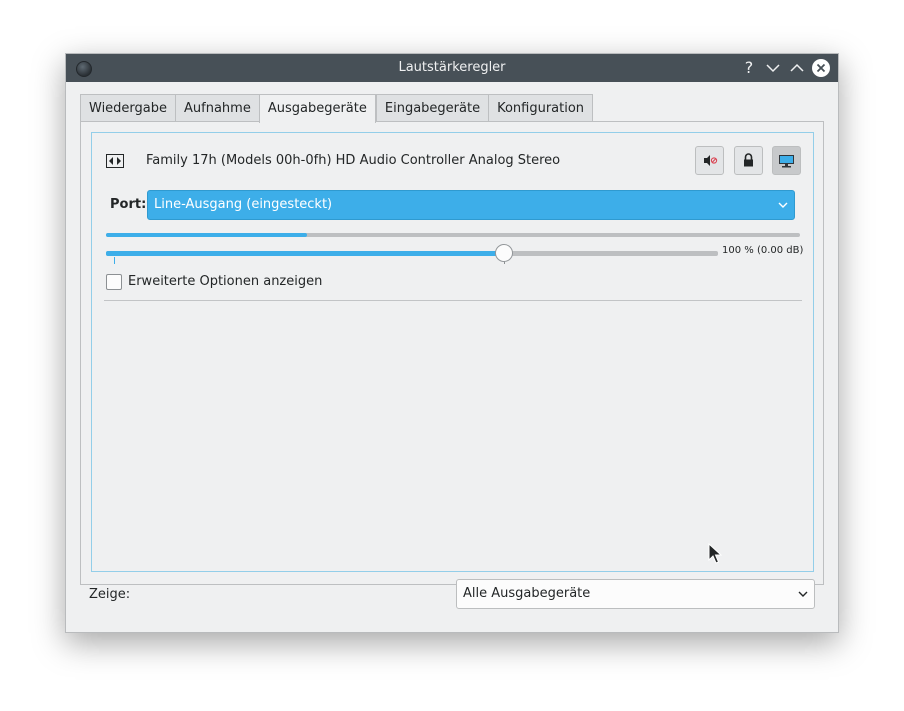 This screenshot has height=711, width=904. What do you see at coordinates (715, 553) in the screenshot?
I see `mouse-pointer-icon` at bounding box center [715, 553].